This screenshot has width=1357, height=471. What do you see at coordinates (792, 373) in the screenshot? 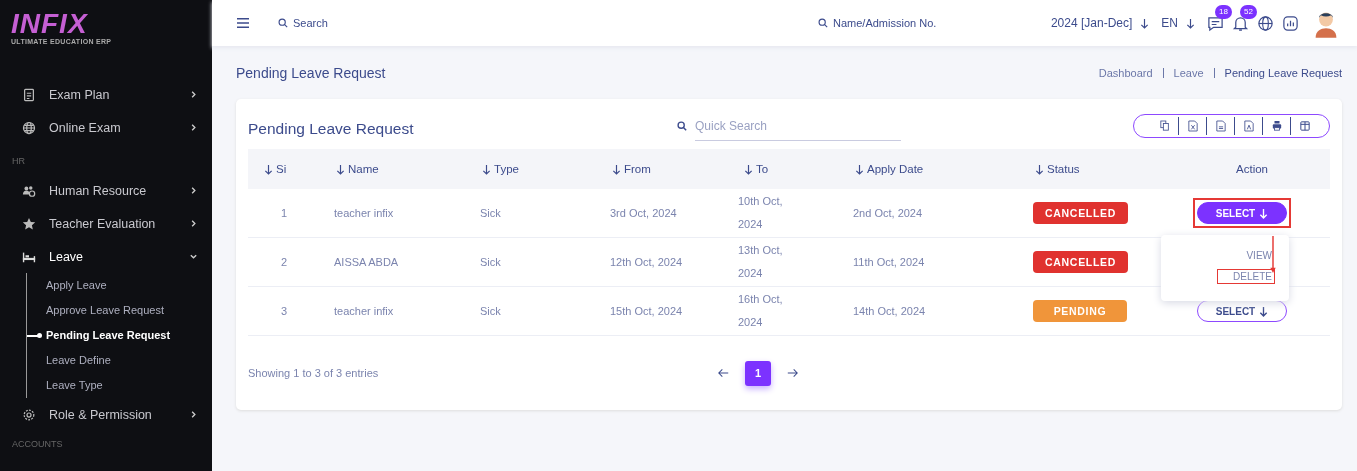
I see `arrow-right-icon` at bounding box center [792, 373].